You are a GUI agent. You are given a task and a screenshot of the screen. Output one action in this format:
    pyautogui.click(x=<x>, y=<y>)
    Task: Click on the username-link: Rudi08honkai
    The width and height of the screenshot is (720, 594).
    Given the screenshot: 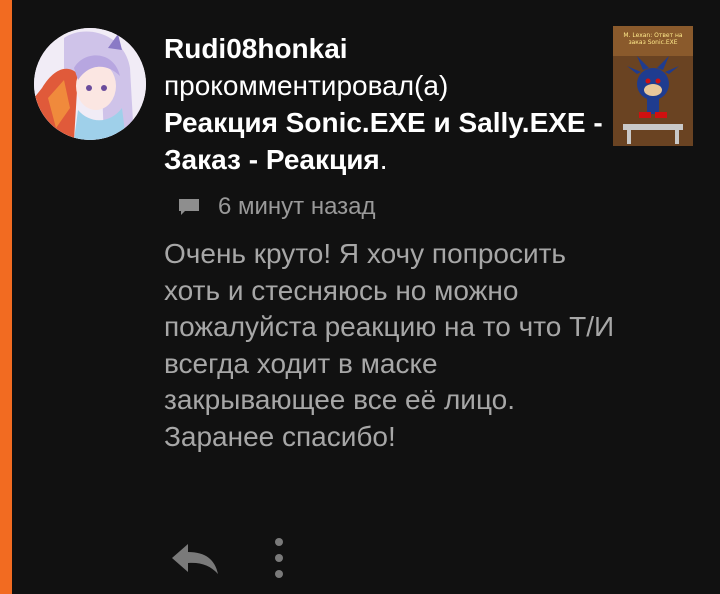 What is the action you would take?
    pyautogui.click(x=384, y=48)
    